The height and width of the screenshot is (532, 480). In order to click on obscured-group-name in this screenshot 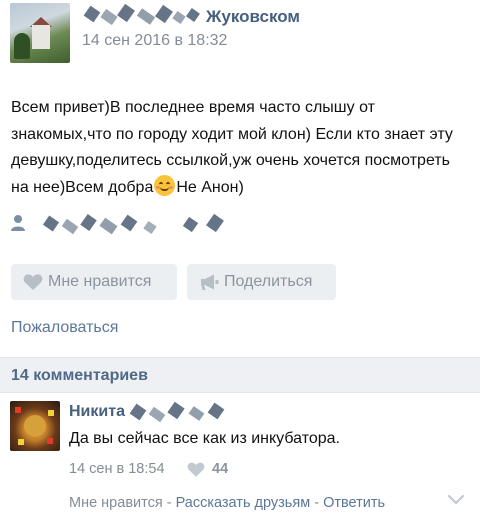, I will do `click(143, 15)`.